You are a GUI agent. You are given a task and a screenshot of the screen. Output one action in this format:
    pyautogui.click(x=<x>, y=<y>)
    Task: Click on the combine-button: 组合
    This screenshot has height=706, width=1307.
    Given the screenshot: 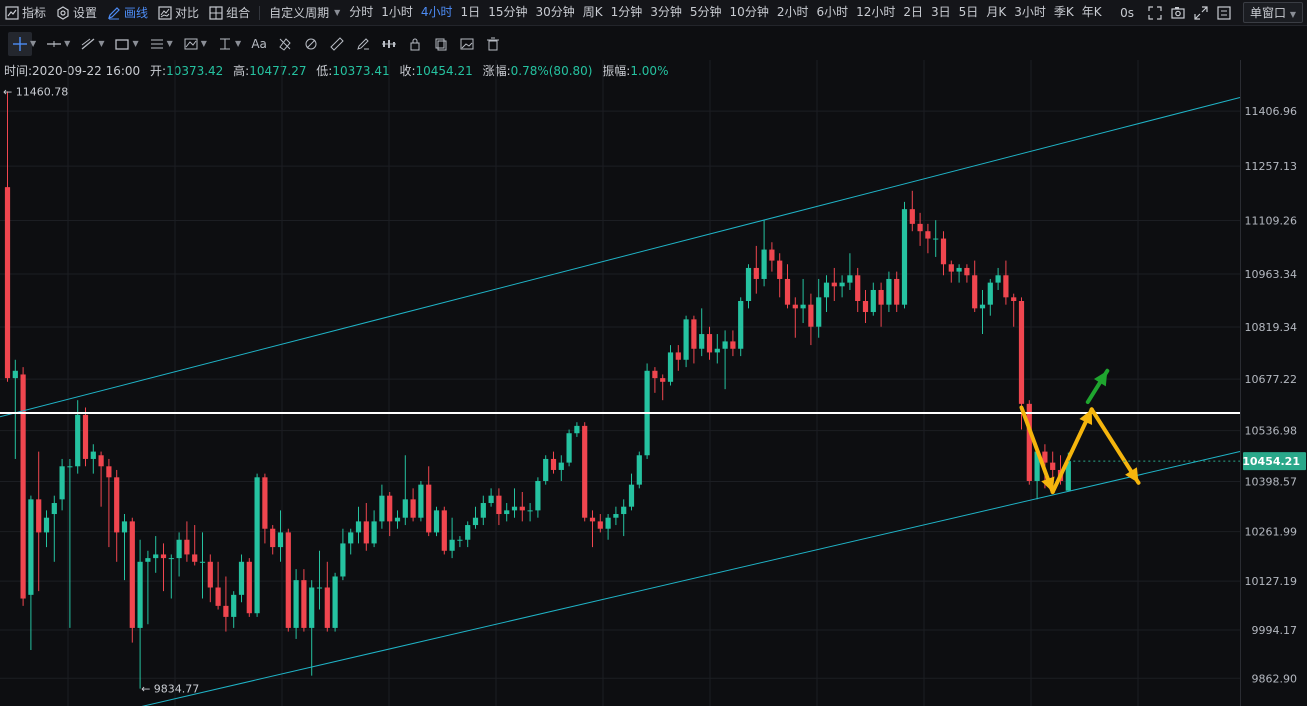 What is the action you would take?
    pyautogui.click(x=229, y=12)
    